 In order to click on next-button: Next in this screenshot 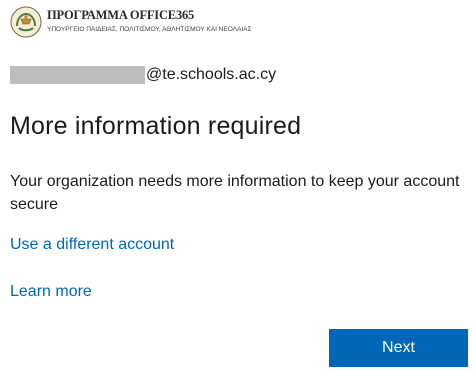, I will do `click(398, 348)`.